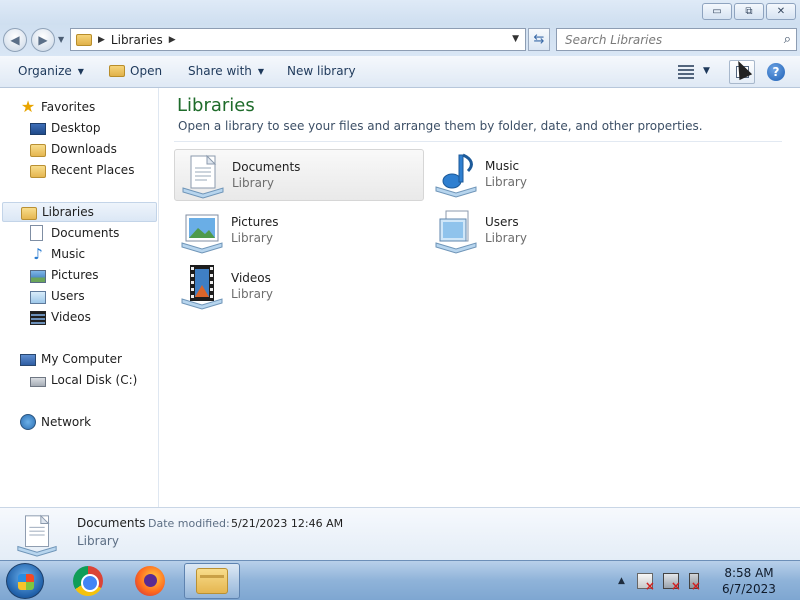 The image size is (800, 600). I want to click on sidebar-label: Documents, so click(85, 233).